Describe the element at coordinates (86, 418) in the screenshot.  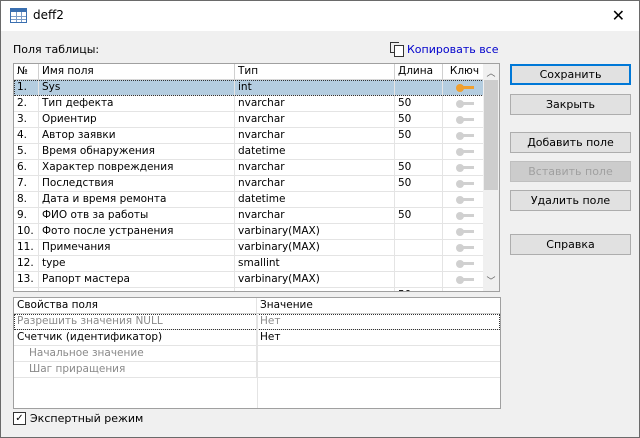
I see `expert-mode-label: Экспертный режим` at that location.